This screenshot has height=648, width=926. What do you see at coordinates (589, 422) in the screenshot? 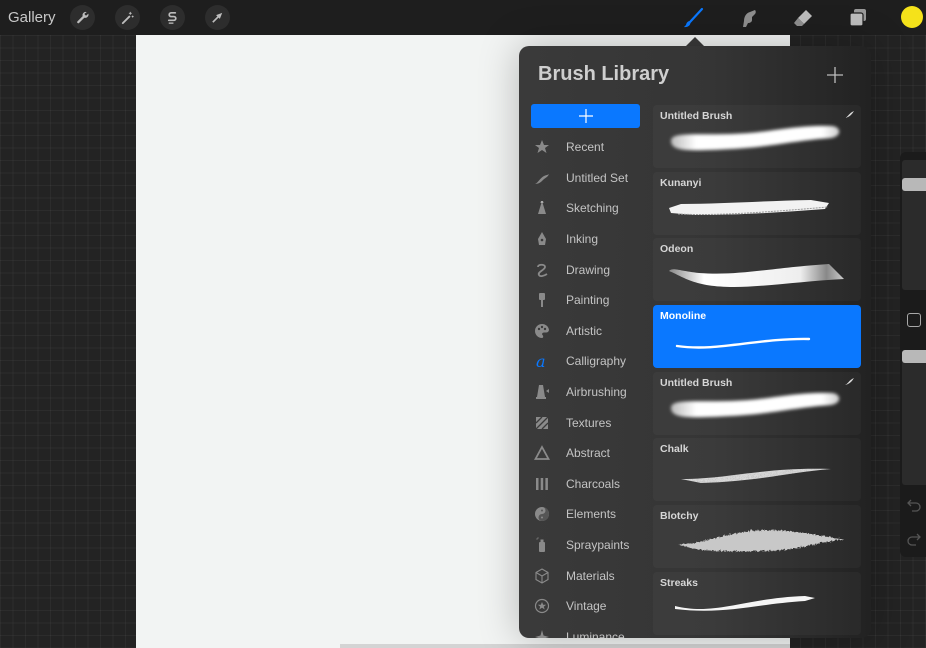
I see `brush-set-label: Textures` at bounding box center [589, 422].